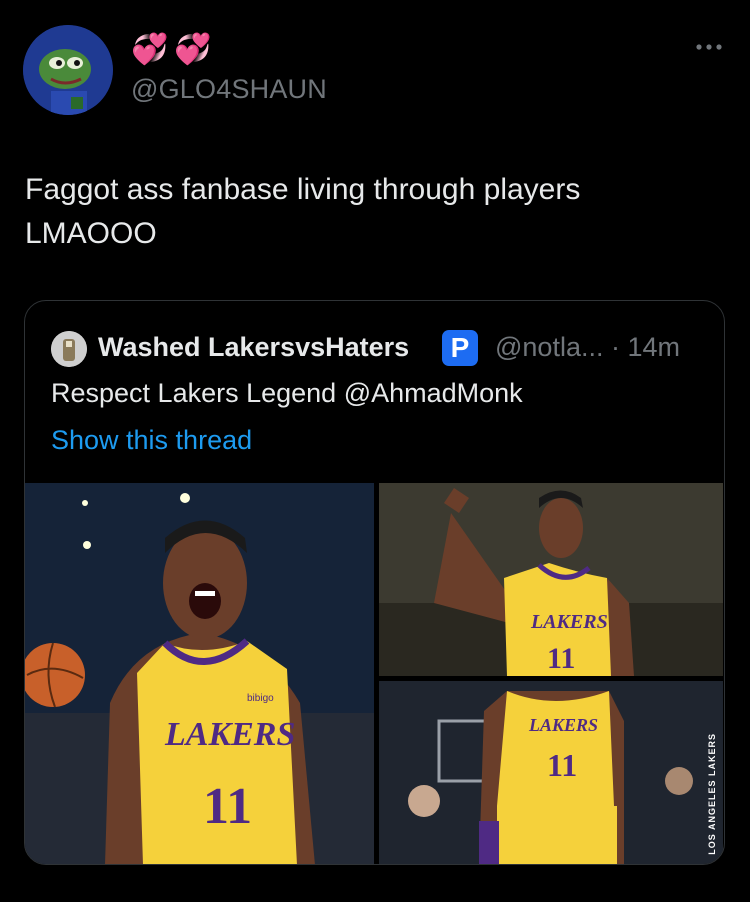 The width and height of the screenshot is (750, 902). What do you see at coordinates (551, 579) in the screenshot?
I see `media-image-top-right: LAKERS 11` at bounding box center [551, 579].